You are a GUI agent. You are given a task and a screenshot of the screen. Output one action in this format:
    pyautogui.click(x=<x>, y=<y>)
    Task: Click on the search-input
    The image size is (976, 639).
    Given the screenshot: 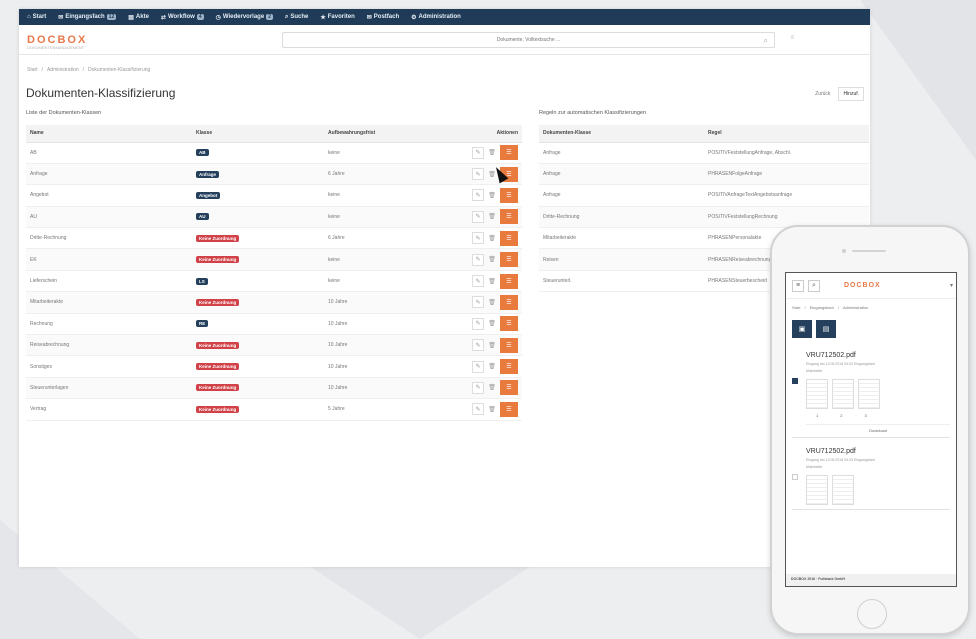 What is the action you would take?
    pyautogui.click(x=528, y=40)
    